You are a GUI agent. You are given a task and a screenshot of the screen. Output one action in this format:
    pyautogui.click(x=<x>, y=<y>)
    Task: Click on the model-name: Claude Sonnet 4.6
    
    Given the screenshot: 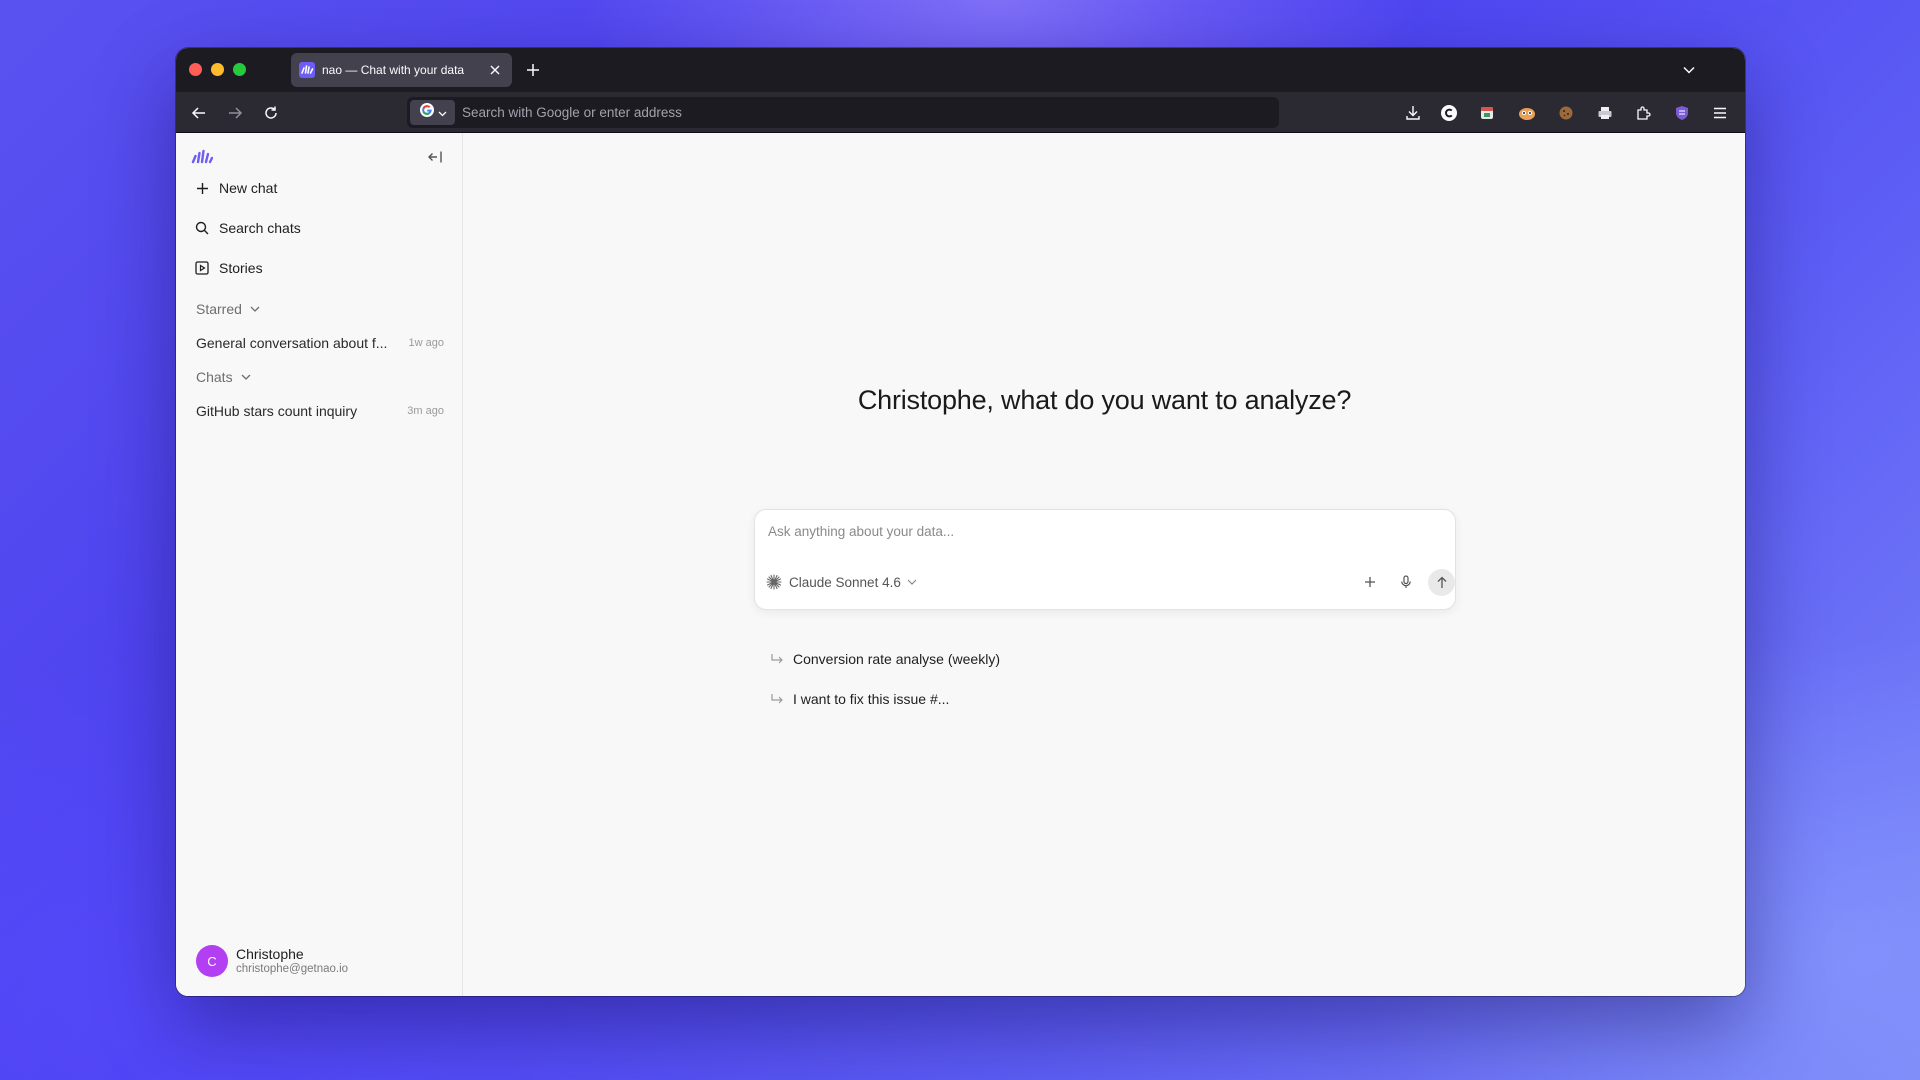 What is the action you would take?
    pyautogui.click(x=845, y=582)
    